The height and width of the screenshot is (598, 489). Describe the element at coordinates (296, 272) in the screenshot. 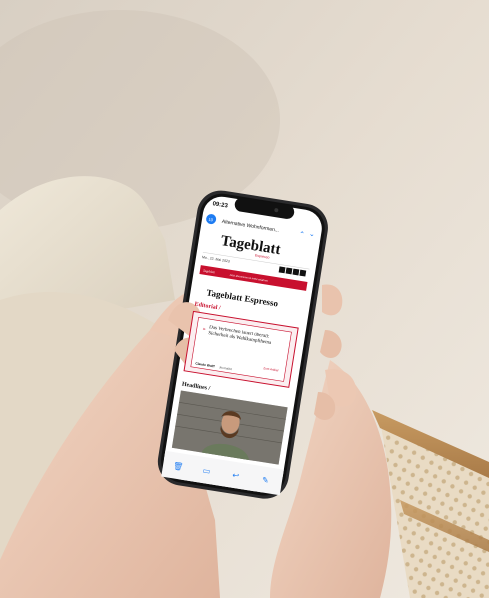

I see `twitter-icon` at that location.